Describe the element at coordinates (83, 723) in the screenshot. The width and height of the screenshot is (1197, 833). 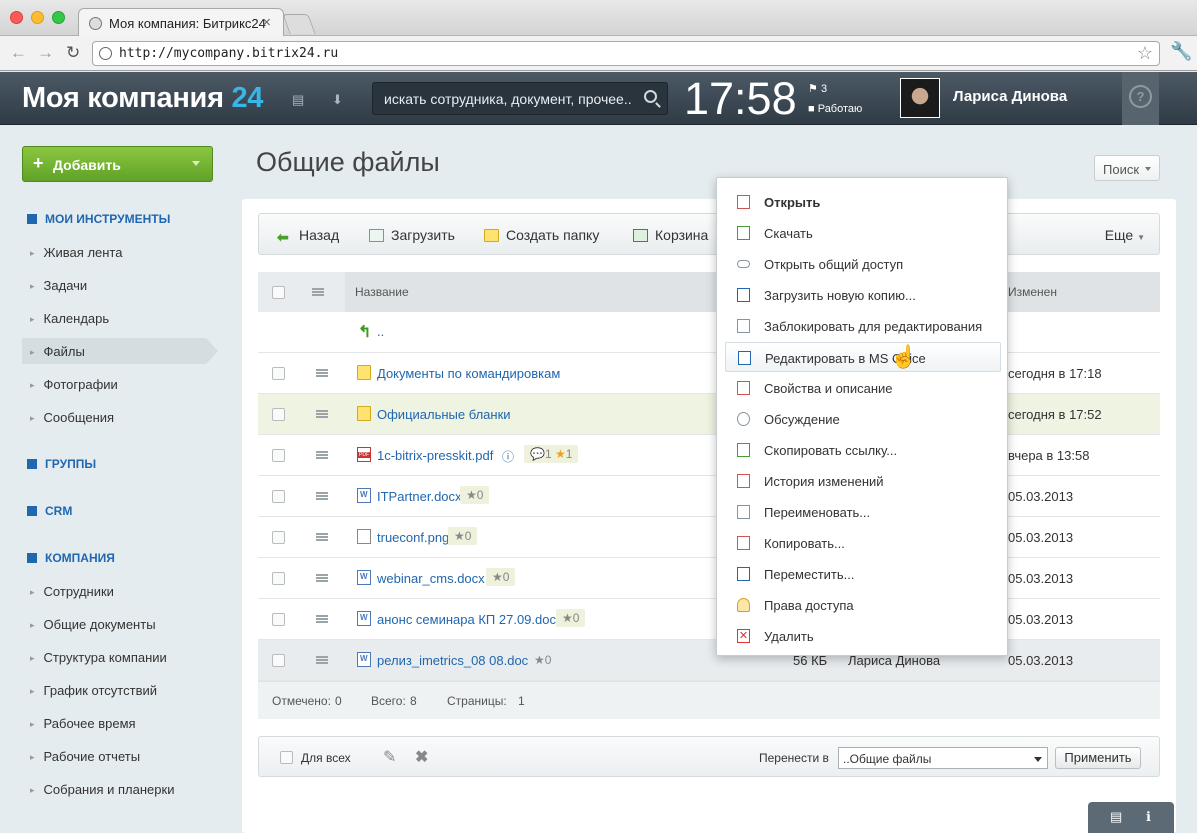
I see `sidebar-item-worktime: ▸ Рабочее время` at that location.